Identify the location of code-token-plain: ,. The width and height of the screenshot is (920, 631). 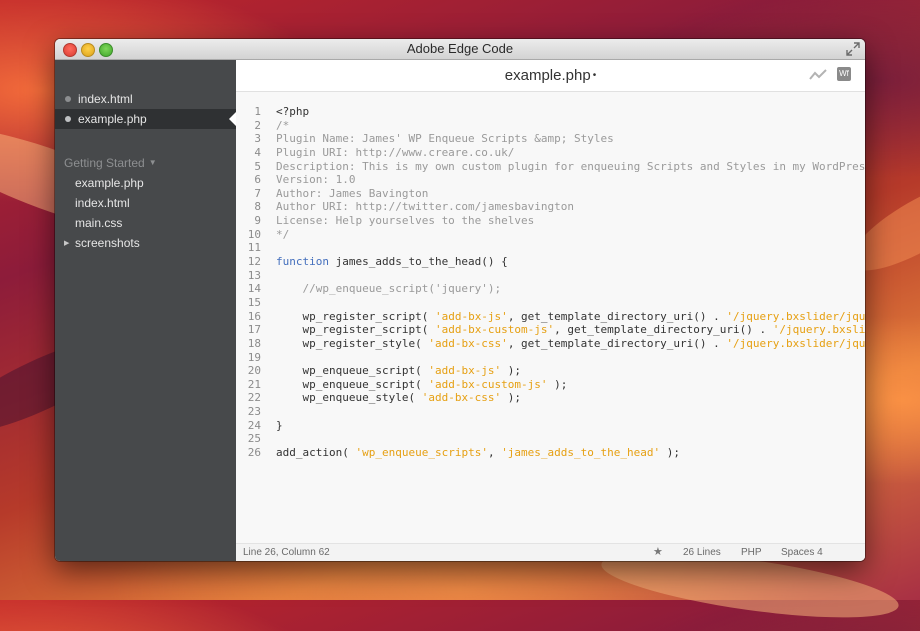
(494, 453).